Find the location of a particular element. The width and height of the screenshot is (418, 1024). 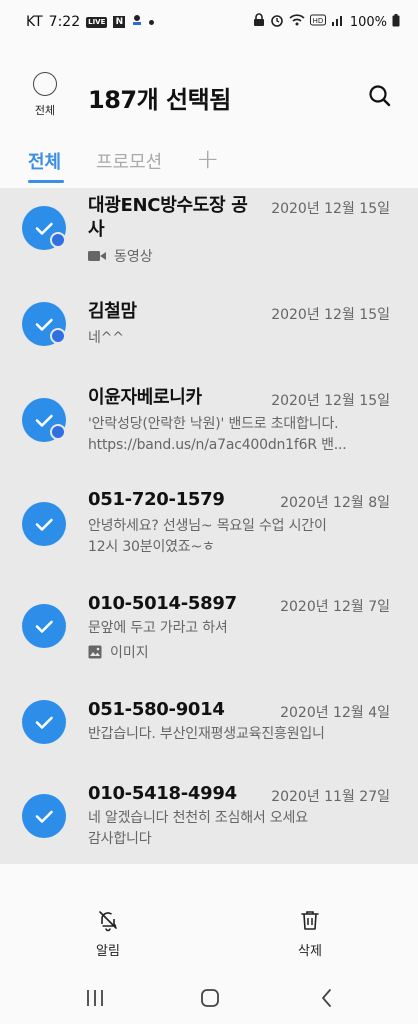

back-icon is located at coordinates (326, 998).